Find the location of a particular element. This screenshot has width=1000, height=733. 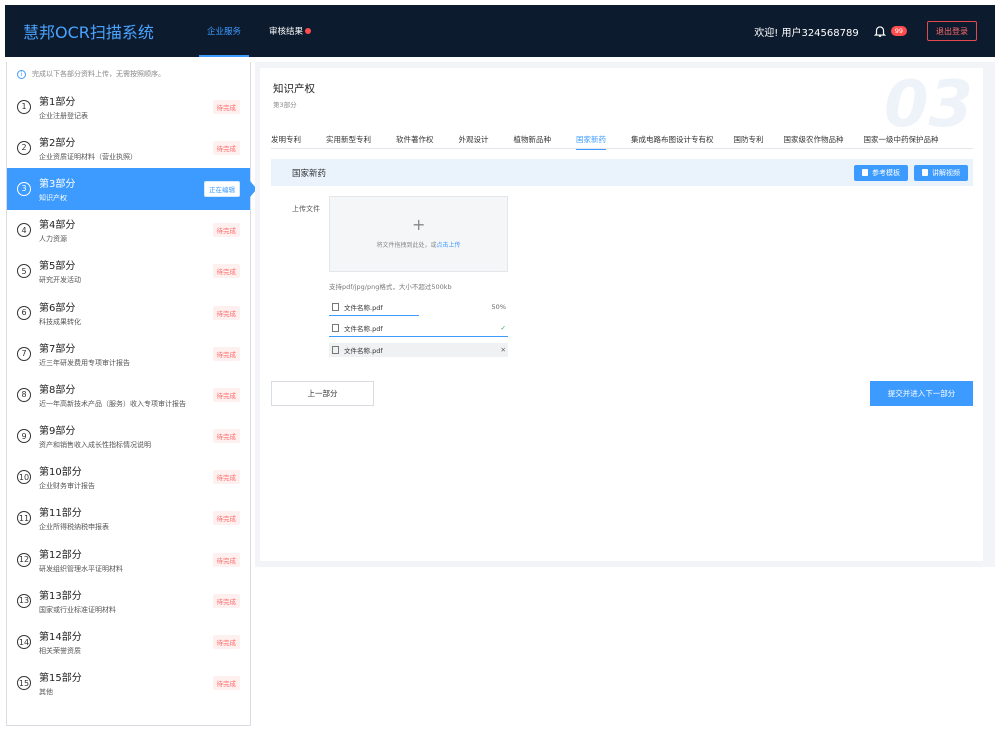

tab-4: 植物新品种 is located at coordinates (533, 139).